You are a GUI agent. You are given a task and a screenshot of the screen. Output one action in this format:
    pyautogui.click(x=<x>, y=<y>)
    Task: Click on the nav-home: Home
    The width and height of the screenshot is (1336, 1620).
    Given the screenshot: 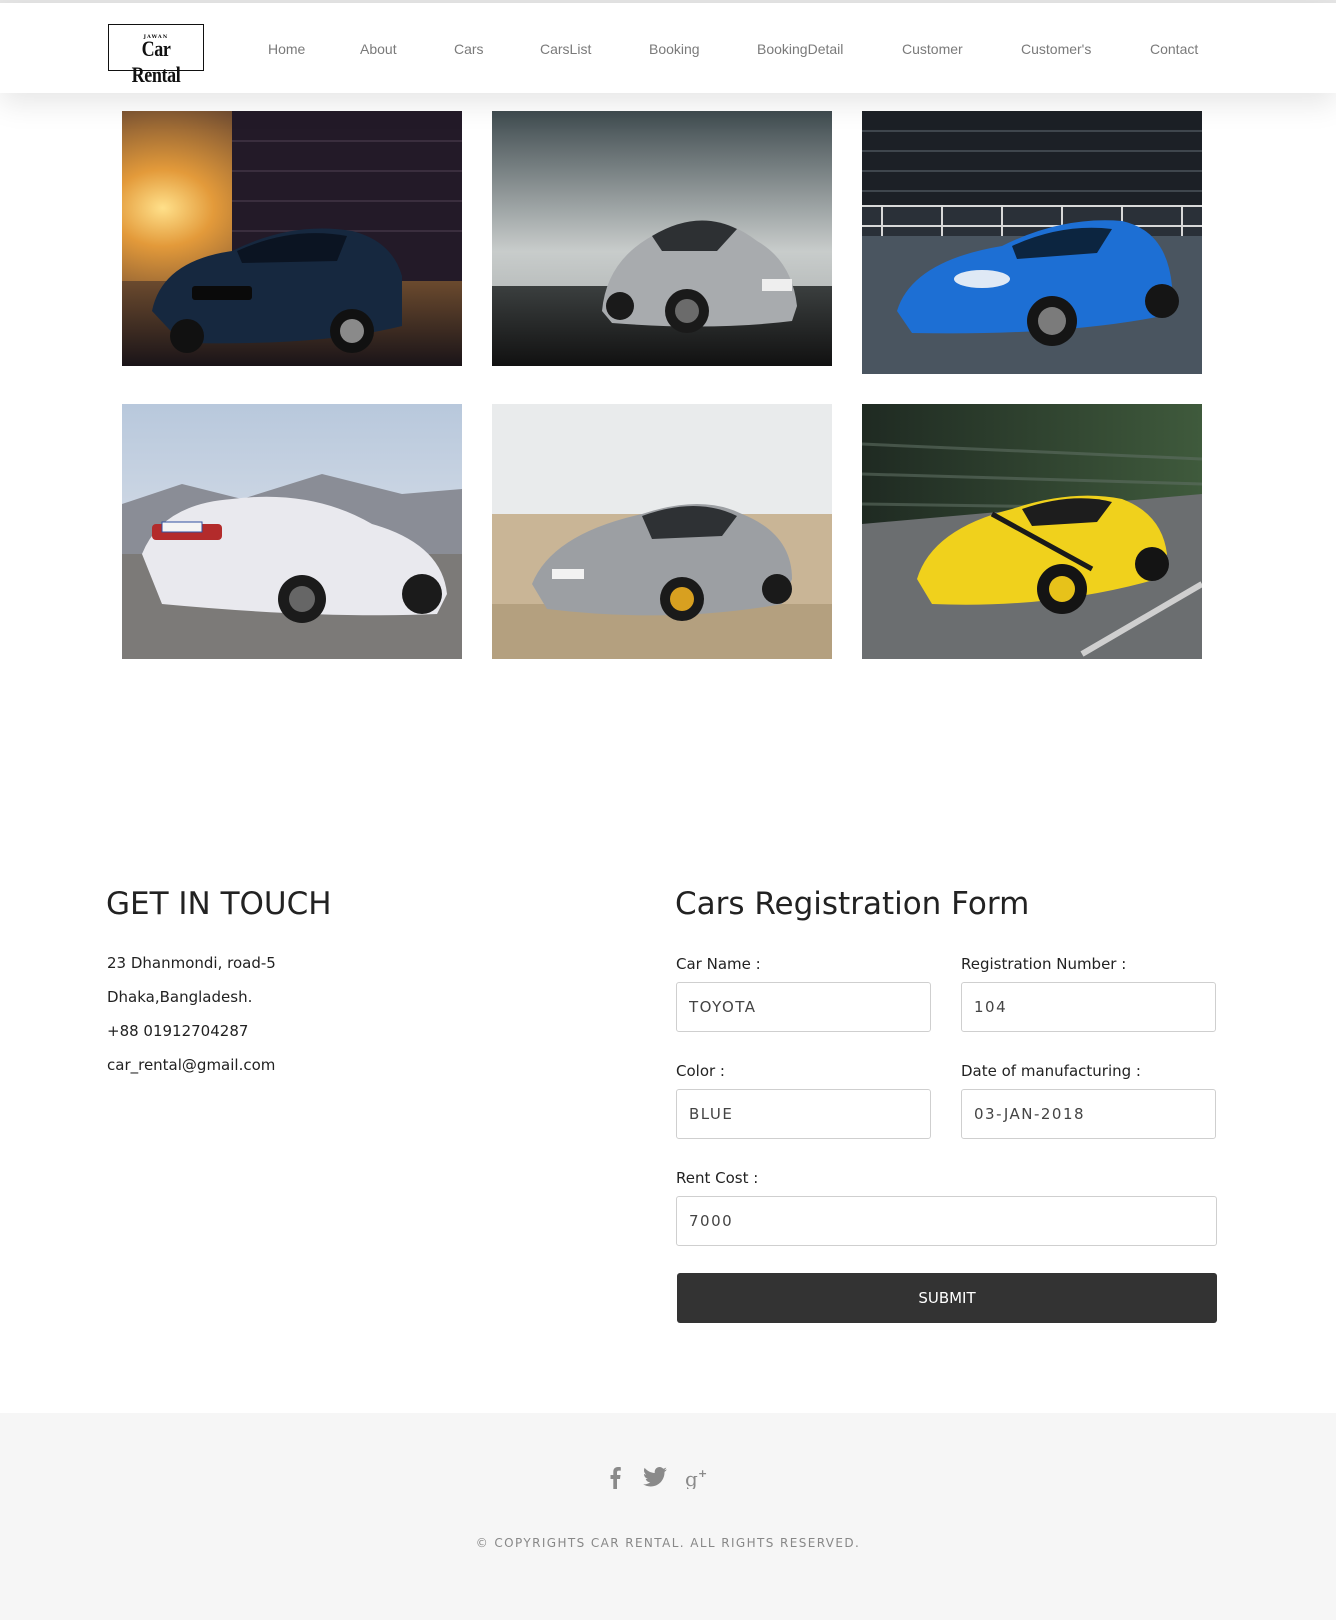 What is the action you would take?
    pyautogui.click(x=286, y=49)
    